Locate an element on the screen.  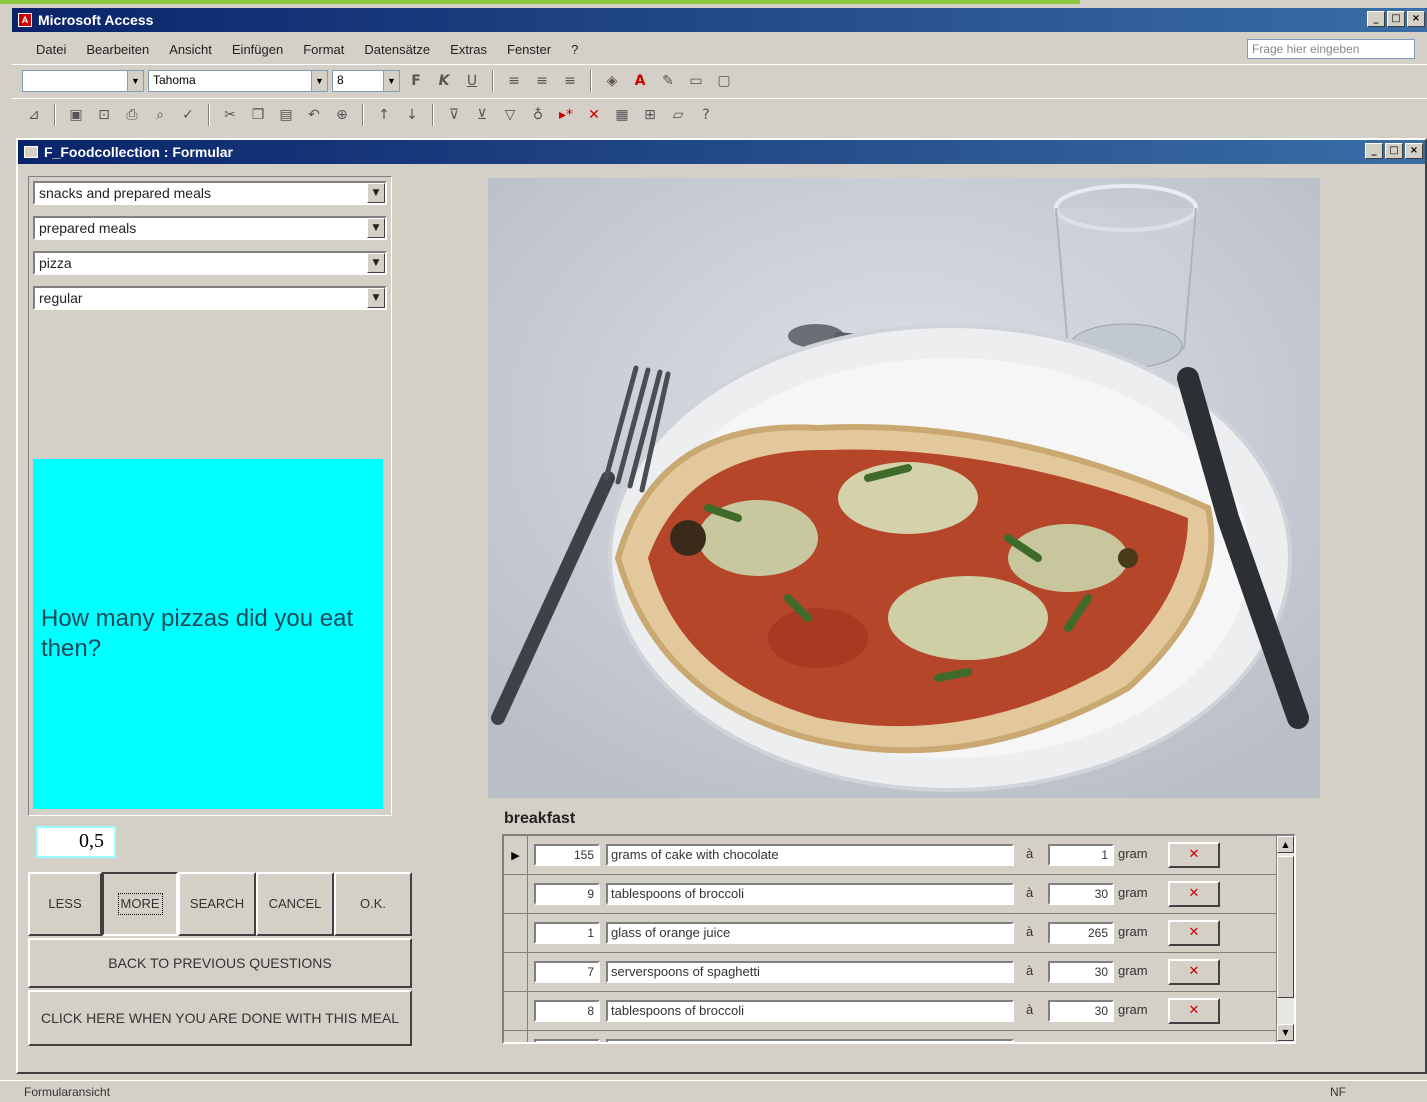
minimize-icon: _ is located at coordinates (1374, 151).